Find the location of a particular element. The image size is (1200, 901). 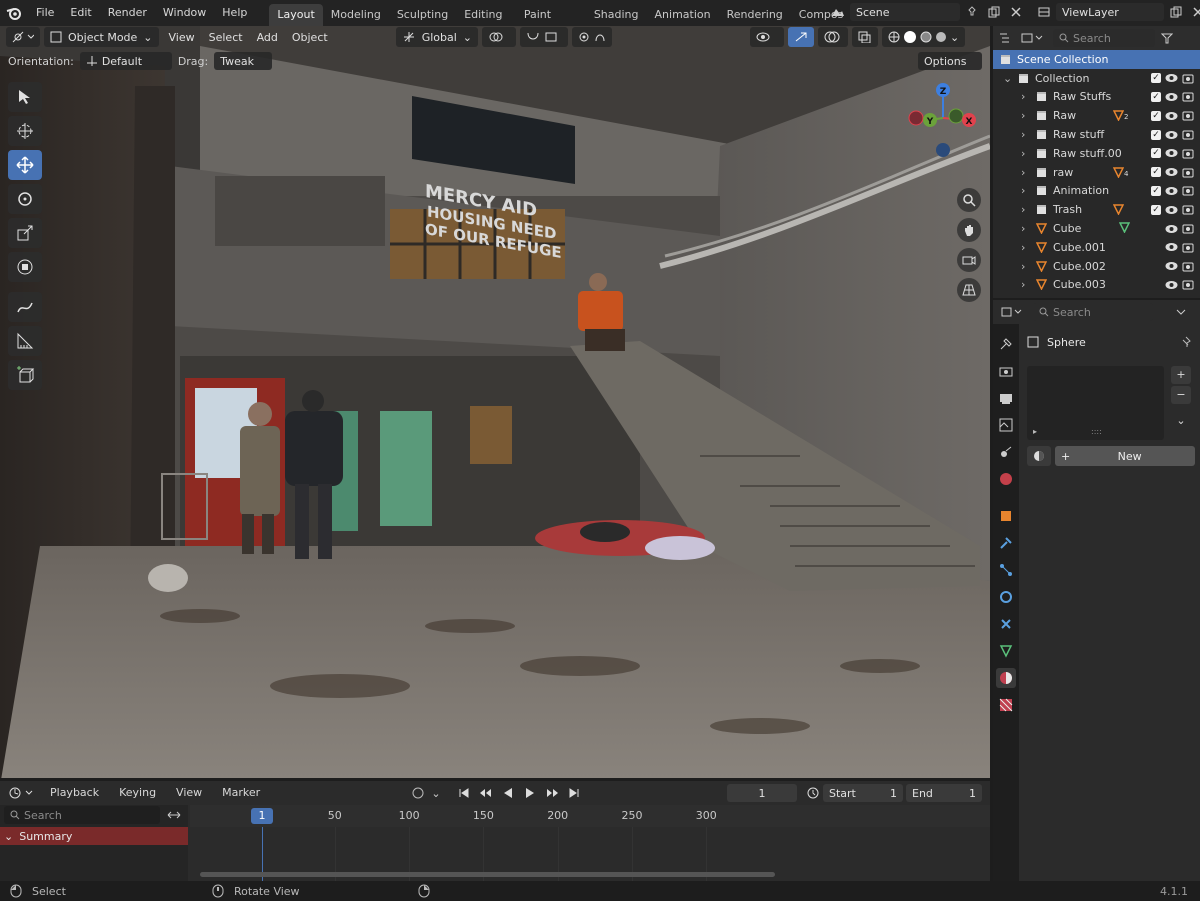

tool-tab-icon is located at coordinates (1006, 344).